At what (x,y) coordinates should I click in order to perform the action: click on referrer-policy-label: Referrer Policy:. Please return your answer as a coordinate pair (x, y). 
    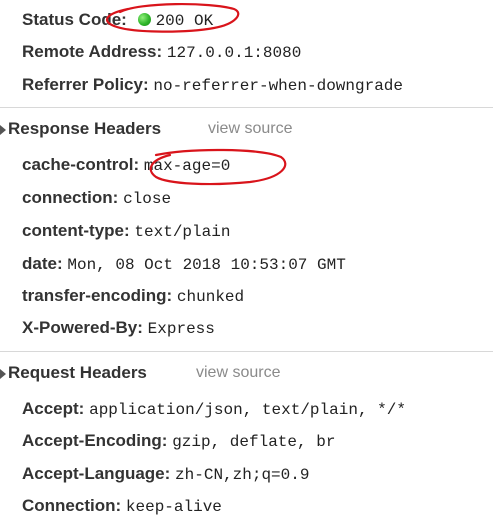
    Looking at the image, I should click on (85, 84).